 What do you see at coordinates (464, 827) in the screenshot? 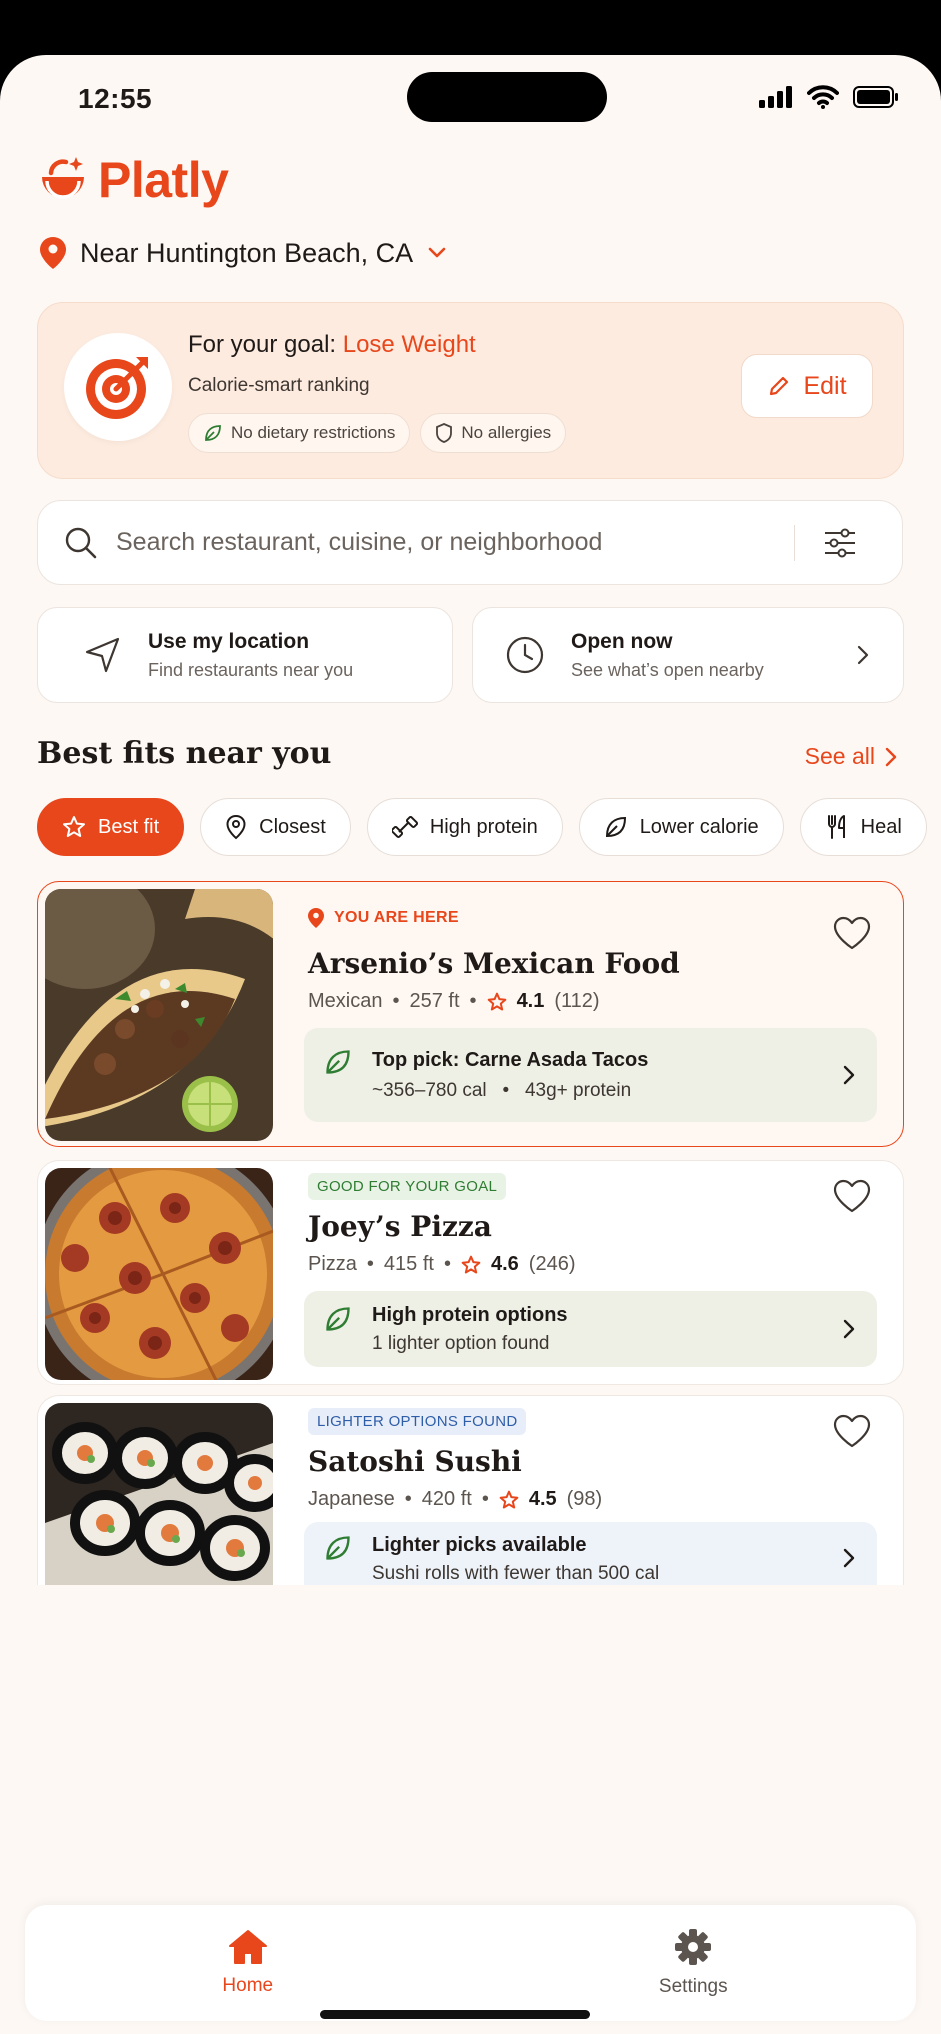
I see `filter-high-protein: High protein` at bounding box center [464, 827].